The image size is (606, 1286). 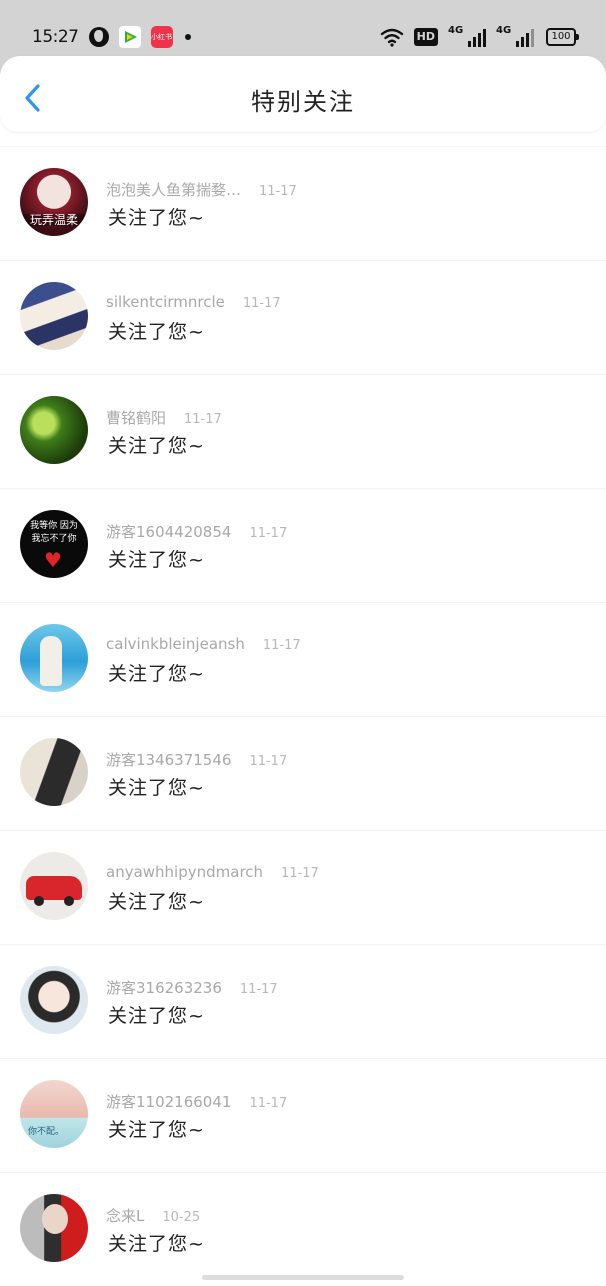 I want to click on item-meta: 曹铭鹤阳 11-17, so click(x=164, y=417).